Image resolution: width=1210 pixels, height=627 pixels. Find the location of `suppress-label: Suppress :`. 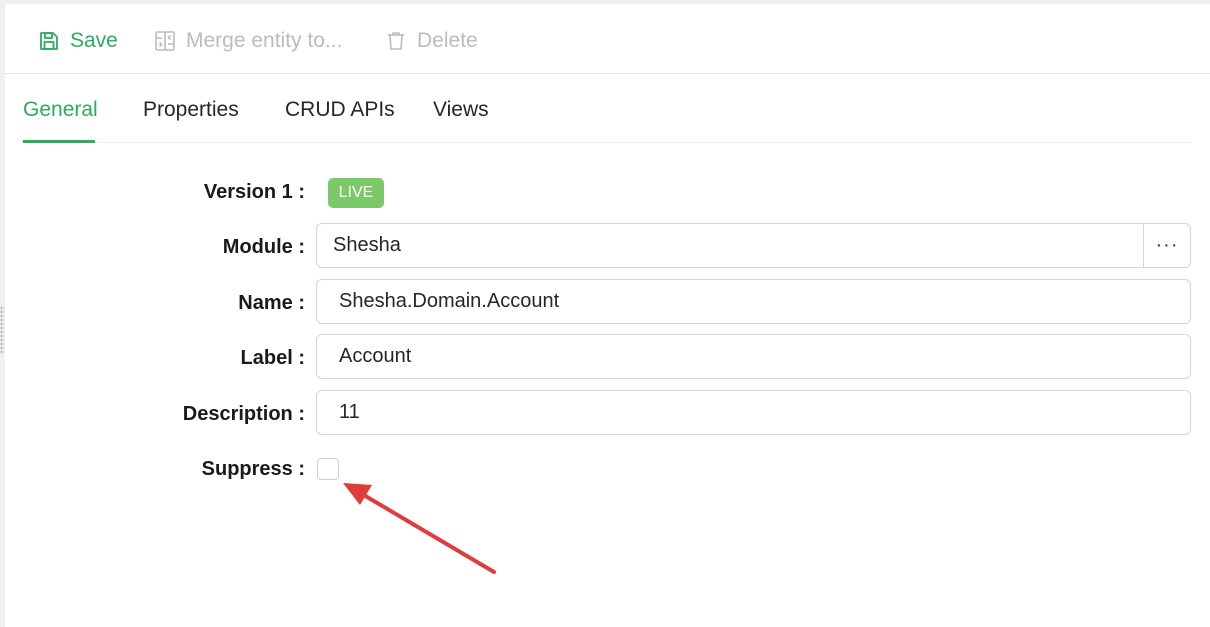

suppress-label: Suppress : is located at coordinates (253, 469).